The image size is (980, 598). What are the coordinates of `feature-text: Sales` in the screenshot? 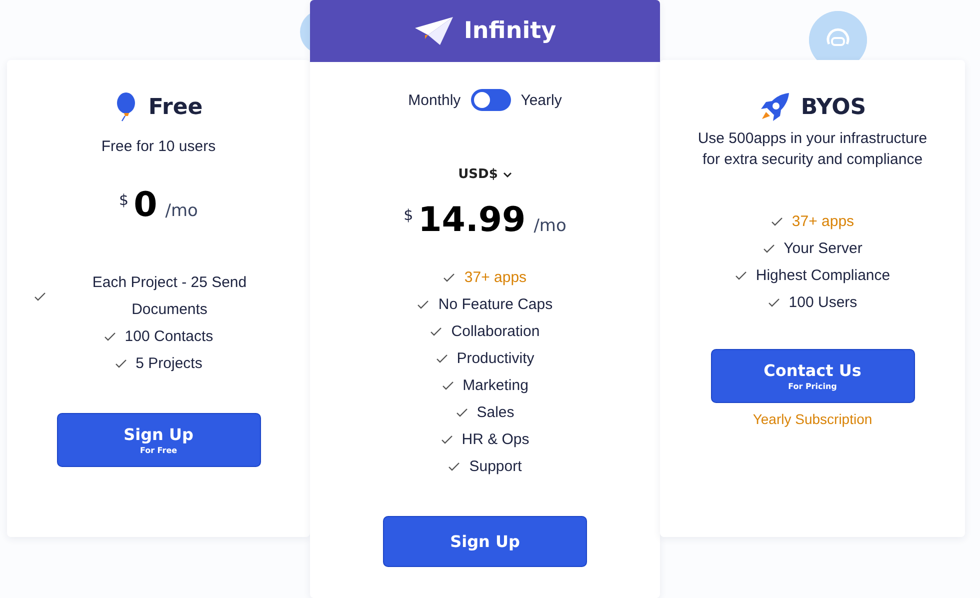 It's located at (495, 412).